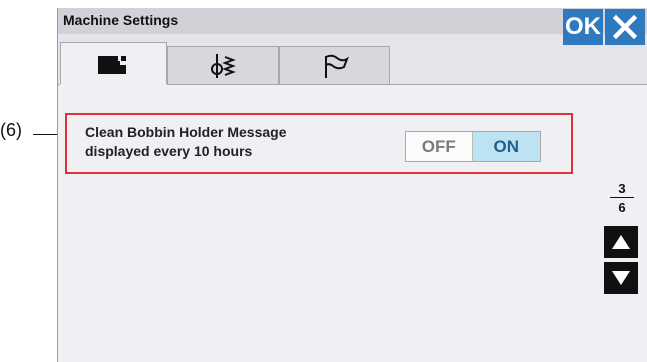 This screenshot has height=362, width=647. What do you see at coordinates (113, 85) in the screenshot?
I see `active-tab-gap` at bounding box center [113, 85].